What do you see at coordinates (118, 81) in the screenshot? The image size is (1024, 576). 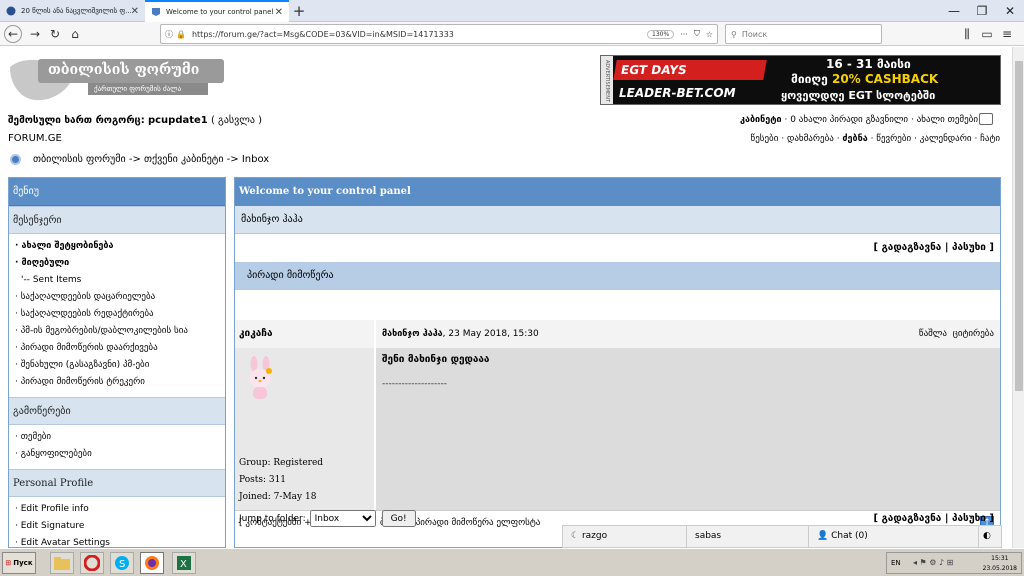 I see `forum-logo: თბილისის ფორუმი ქართული ფორუმის ძალა` at bounding box center [118, 81].